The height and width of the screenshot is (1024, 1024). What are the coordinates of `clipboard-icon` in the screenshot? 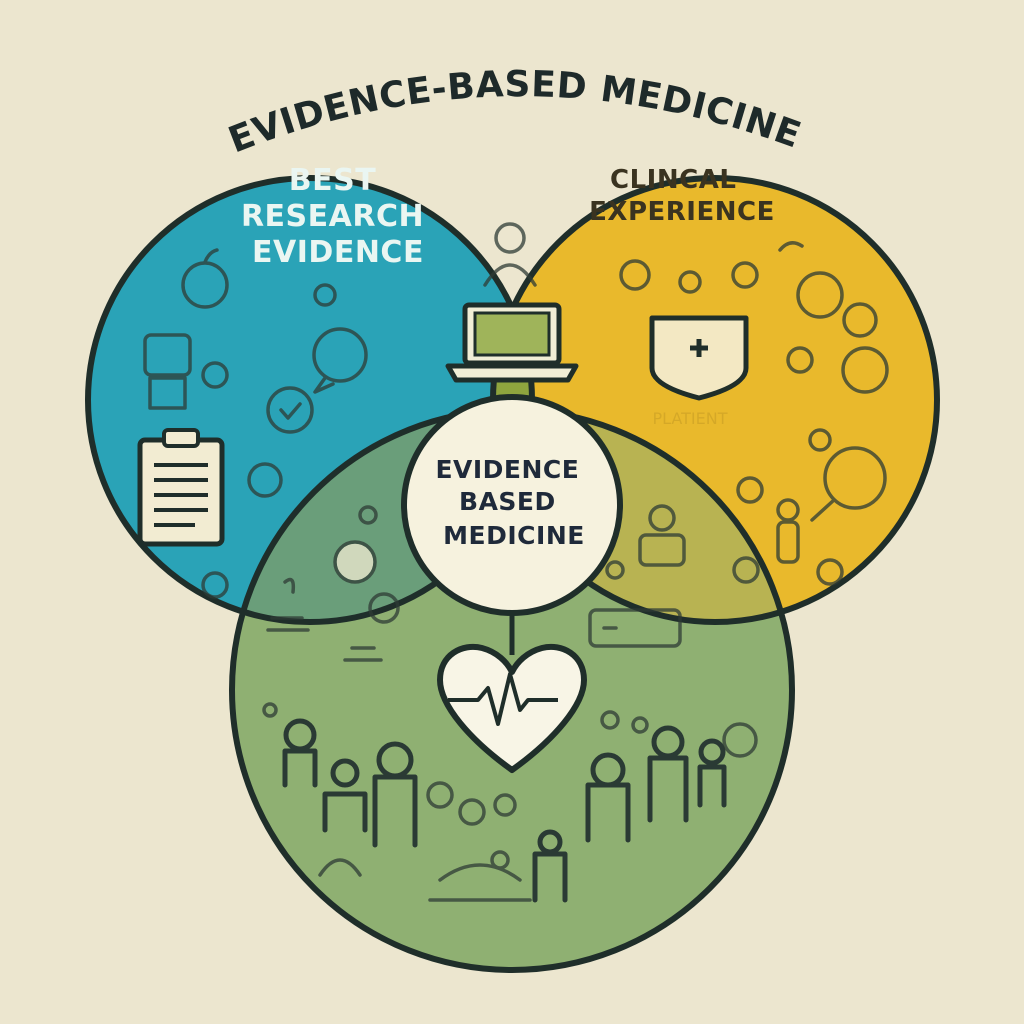 It's located at (181, 487).